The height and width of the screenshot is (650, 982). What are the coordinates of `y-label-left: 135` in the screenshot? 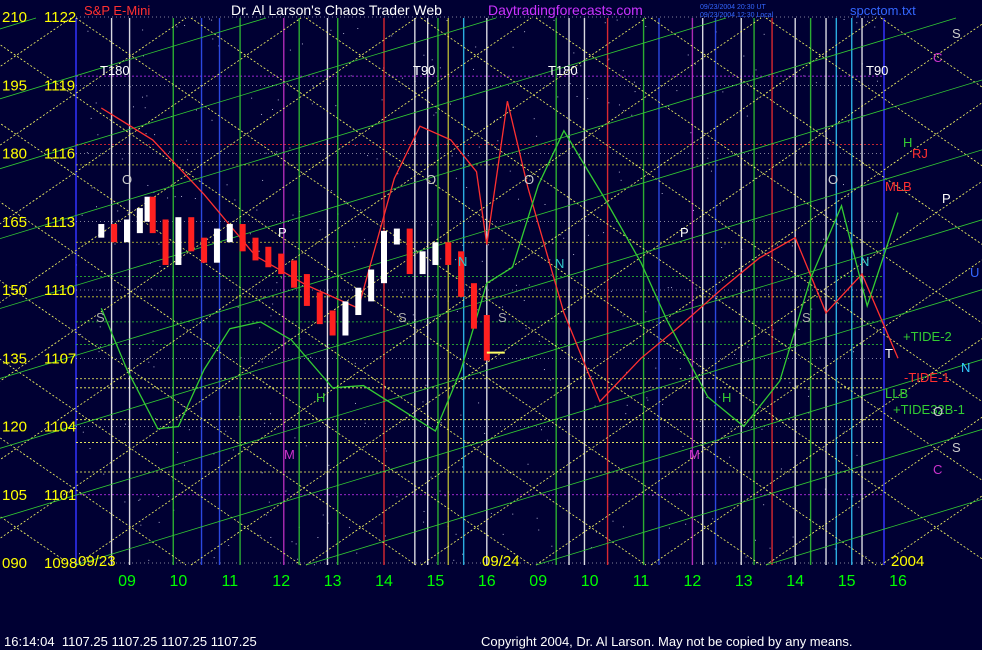 It's located at (14, 358).